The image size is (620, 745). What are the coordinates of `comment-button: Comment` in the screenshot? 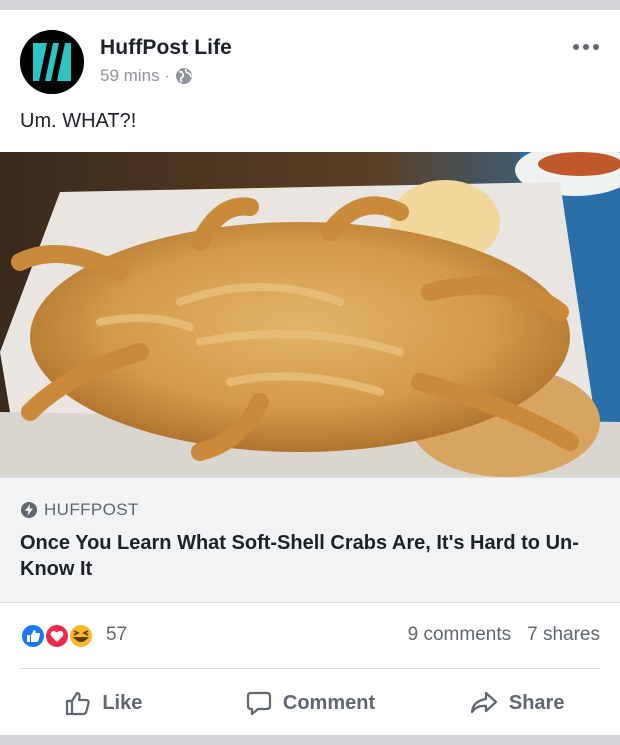 It's located at (310, 703).